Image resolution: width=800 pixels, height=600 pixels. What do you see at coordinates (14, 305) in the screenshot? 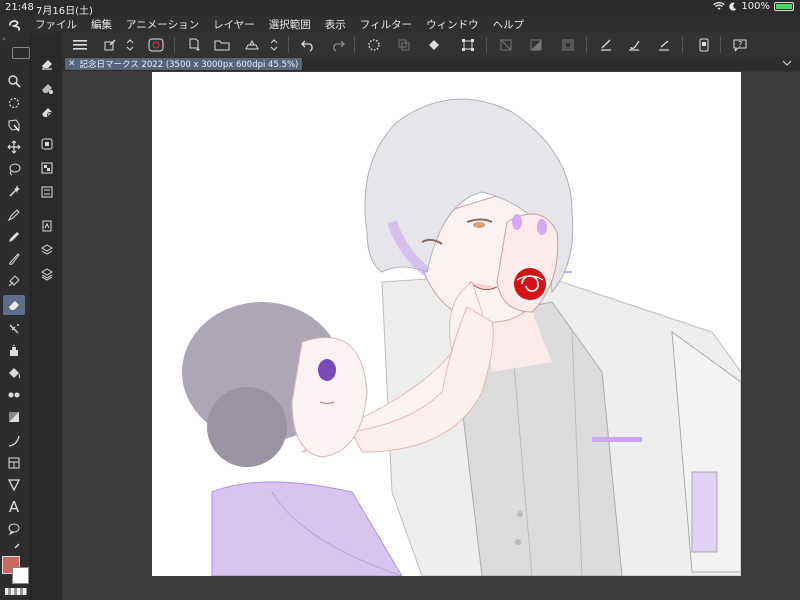
I see `eraser-icon` at bounding box center [14, 305].